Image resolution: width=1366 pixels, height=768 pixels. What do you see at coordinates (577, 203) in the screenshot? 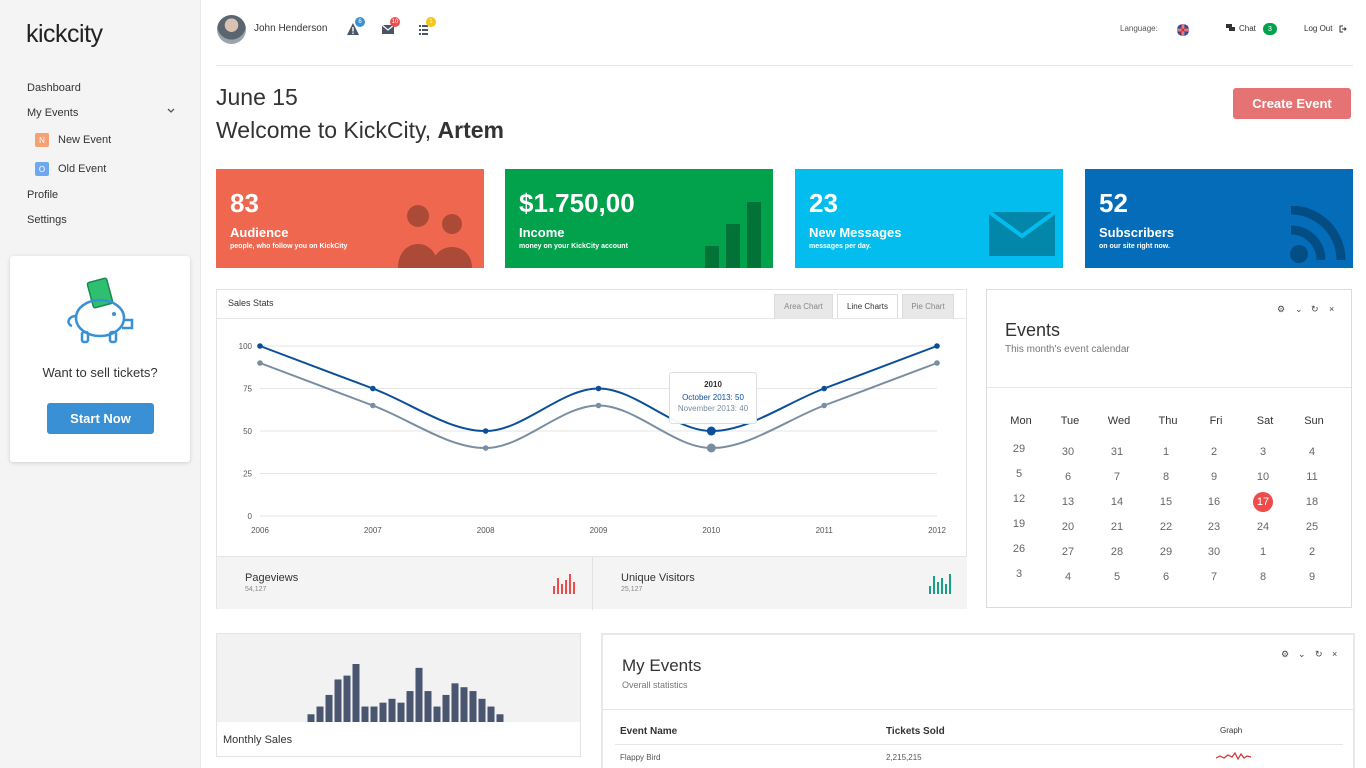
I see `stat-value: $1.750,00` at bounding box center [577, 203].